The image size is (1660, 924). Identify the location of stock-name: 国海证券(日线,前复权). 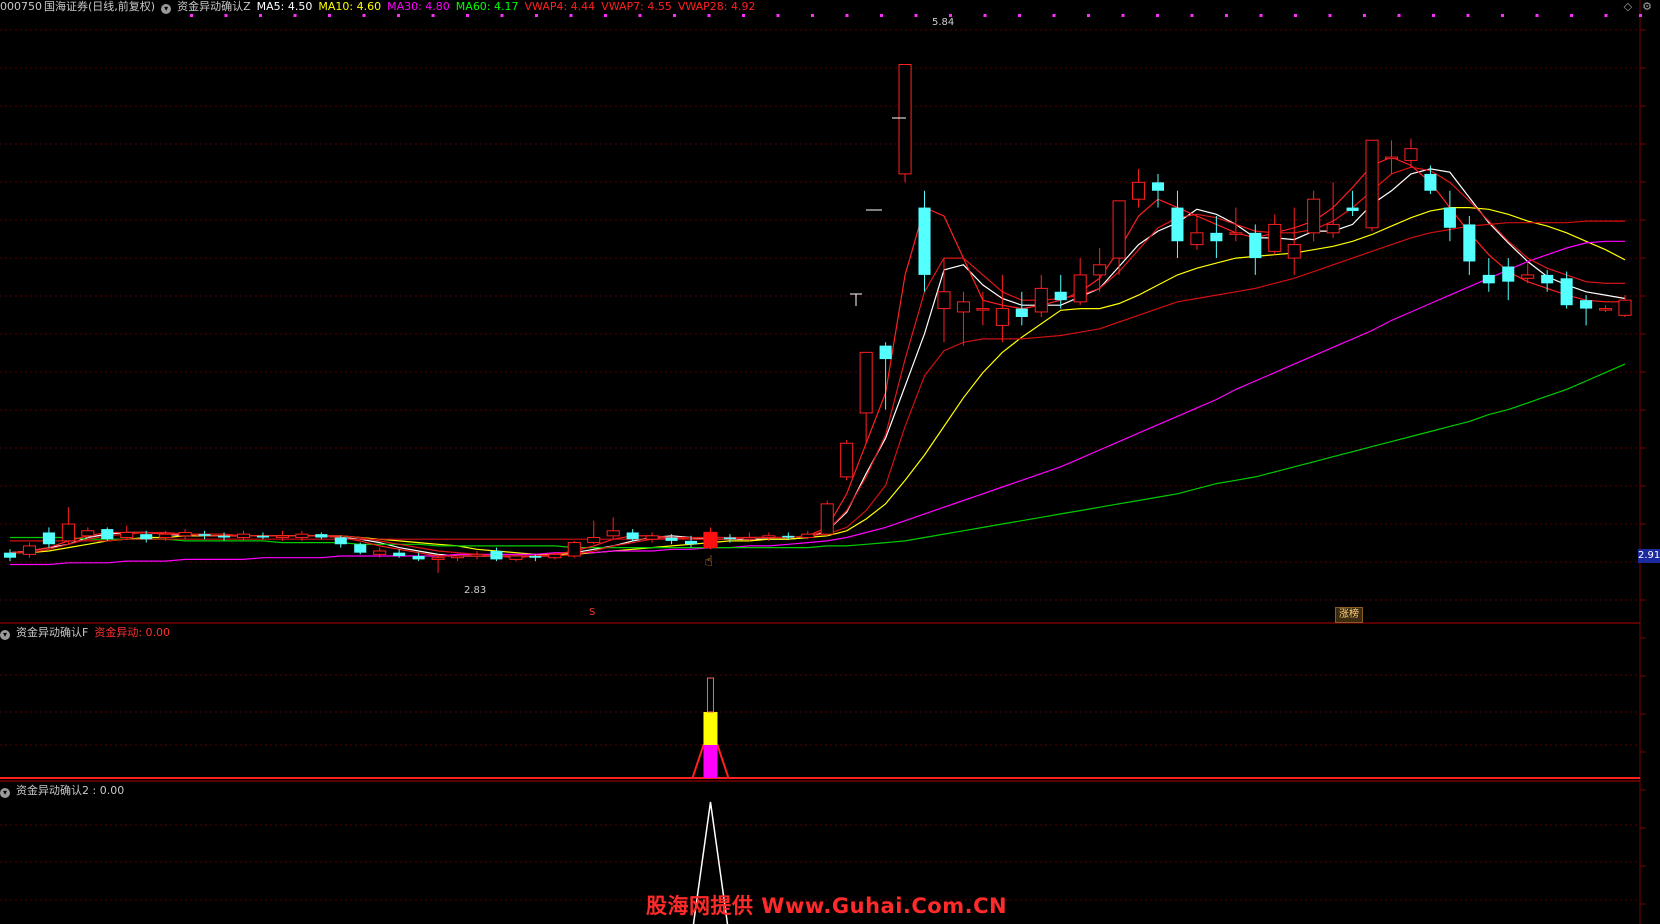
(100, 6).